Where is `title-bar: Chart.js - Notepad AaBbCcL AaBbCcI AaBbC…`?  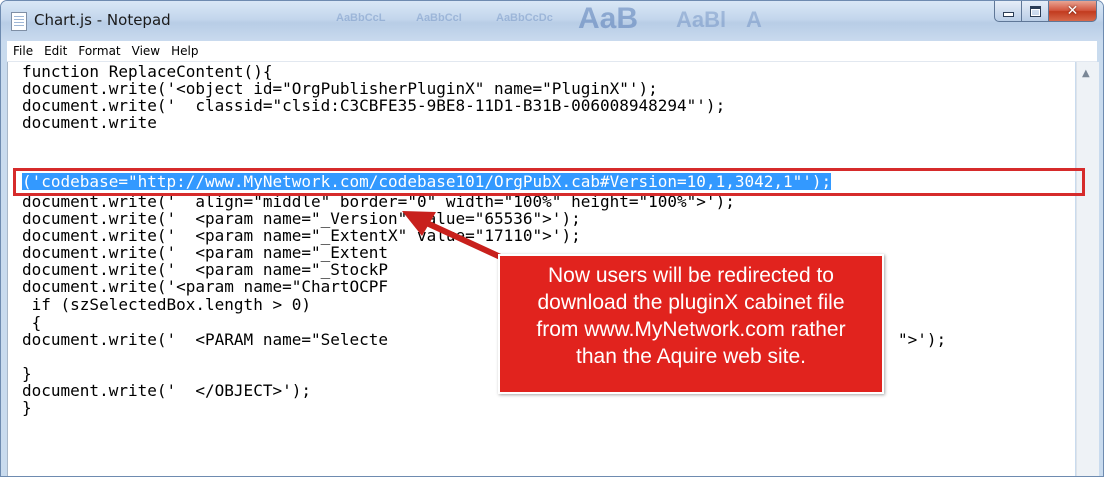
title-bar: Chart.js - Notepad AaBbCcL AaBbCcI AaBbC… is located at coordinates (552, 21).